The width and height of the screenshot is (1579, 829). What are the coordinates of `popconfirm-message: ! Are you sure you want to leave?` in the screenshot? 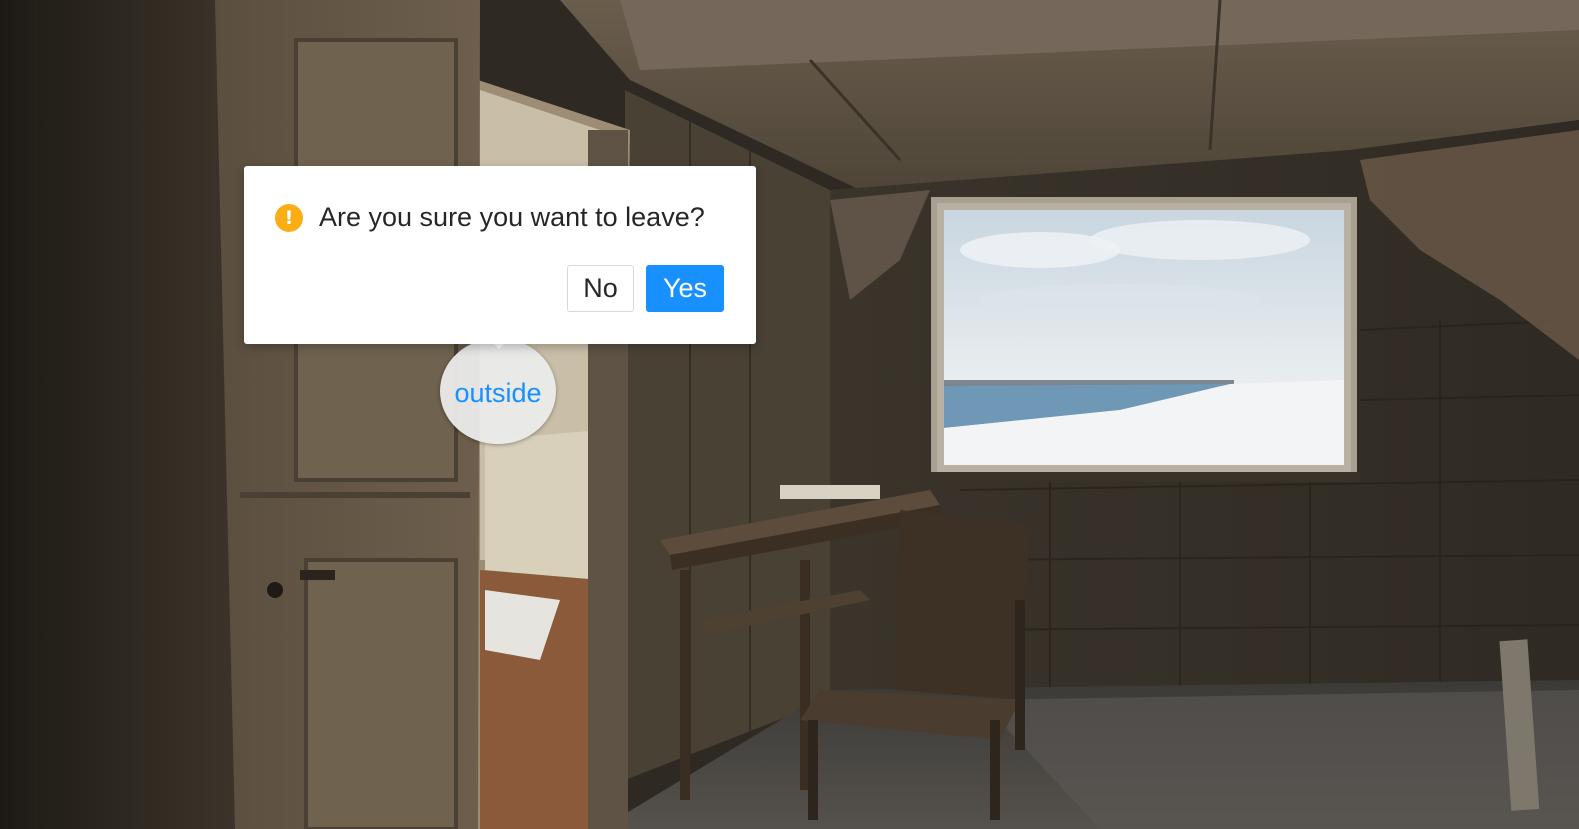 It's located at (490, 217).